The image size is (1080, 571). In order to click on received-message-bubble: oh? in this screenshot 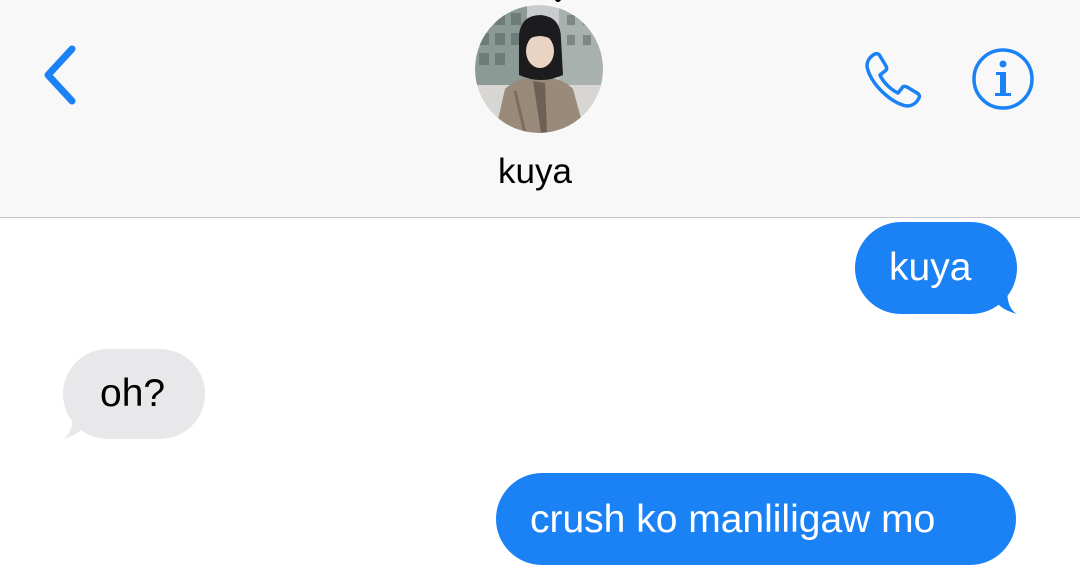, I will do `click(134, 394)`.